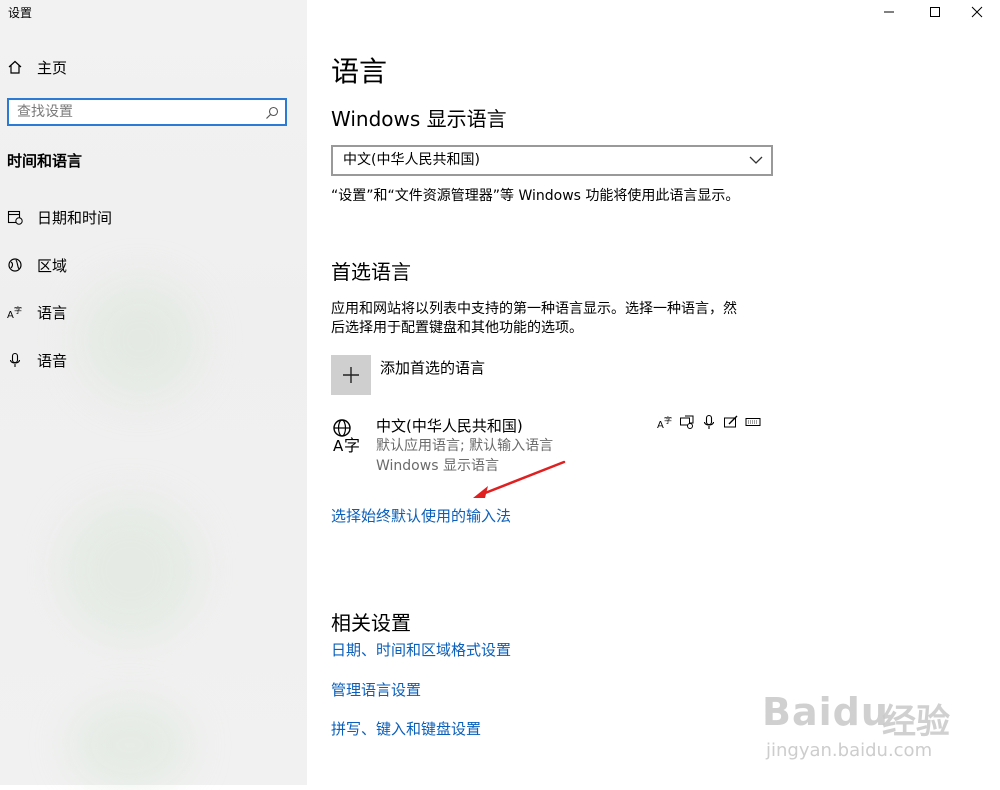 The image size is (1000, 790). Describe the element at coordinates (687, 422) in the screenshot. I see `speech-icon` at that location.